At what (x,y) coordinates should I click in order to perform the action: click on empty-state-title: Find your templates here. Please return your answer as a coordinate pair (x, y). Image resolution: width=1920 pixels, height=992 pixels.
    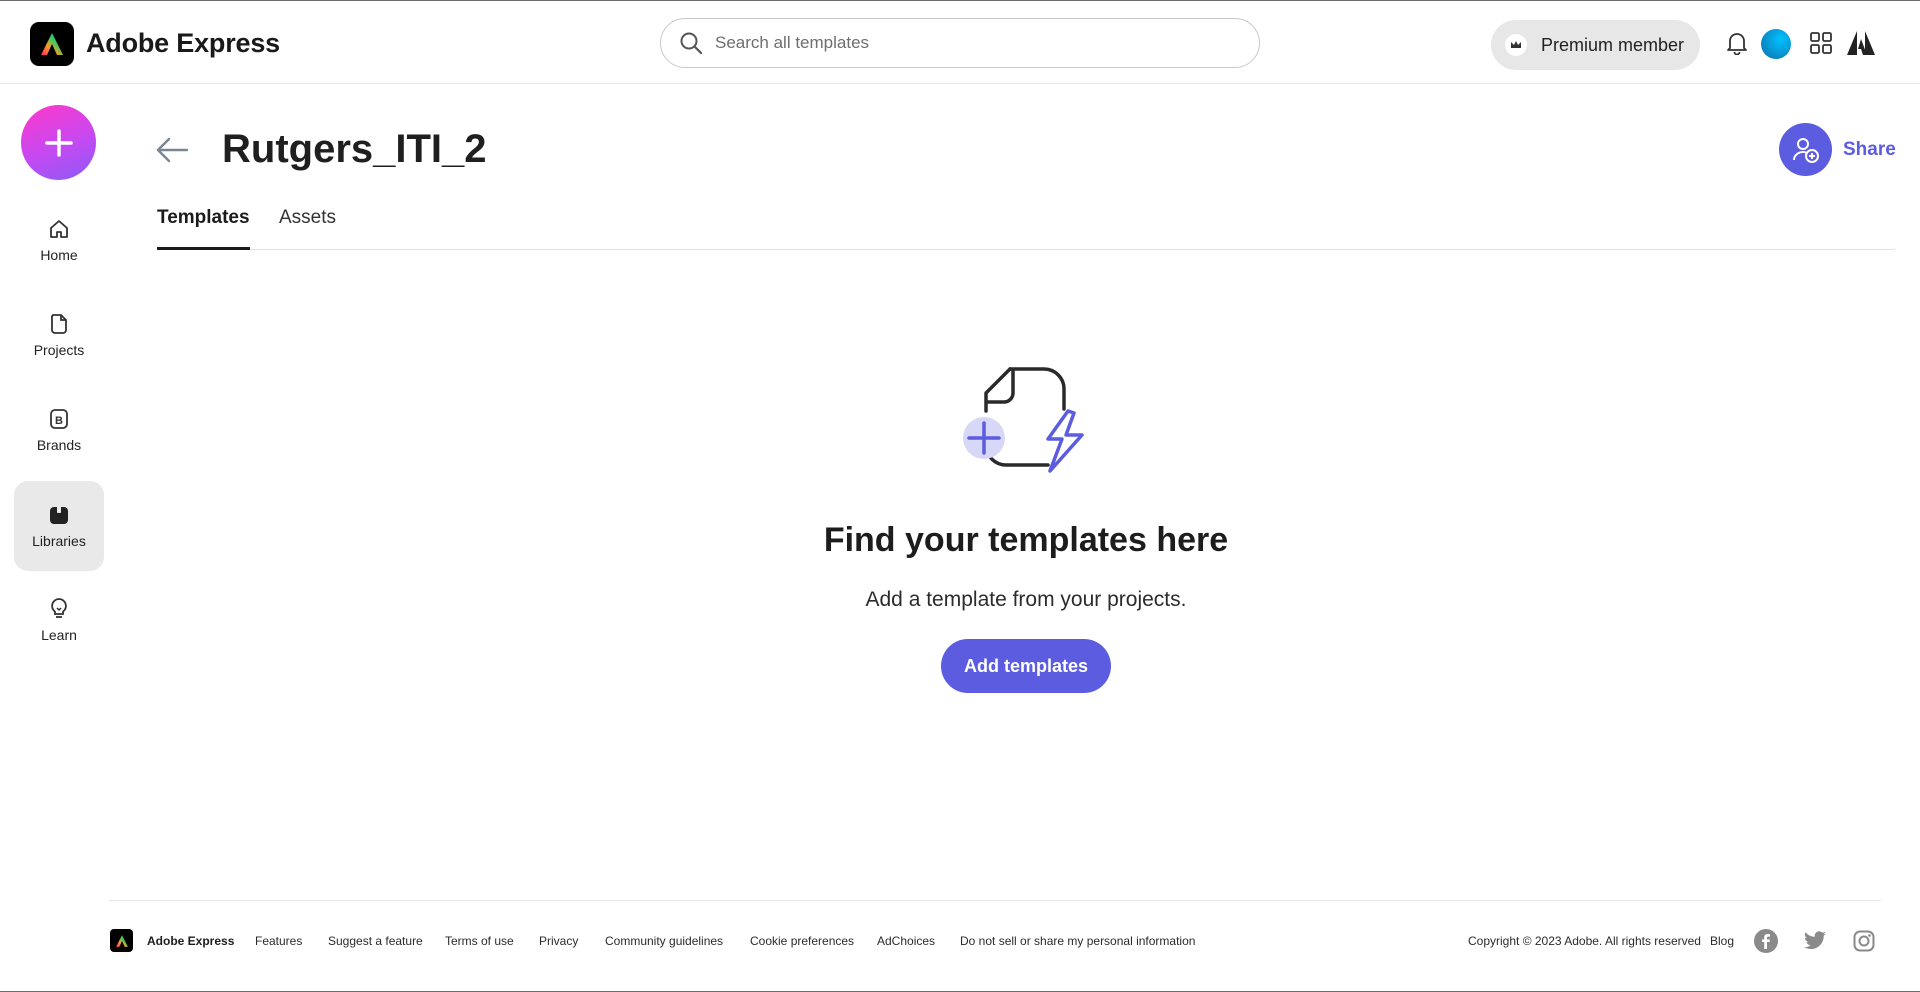
    Looking at the image, I should click on (1026, 540).